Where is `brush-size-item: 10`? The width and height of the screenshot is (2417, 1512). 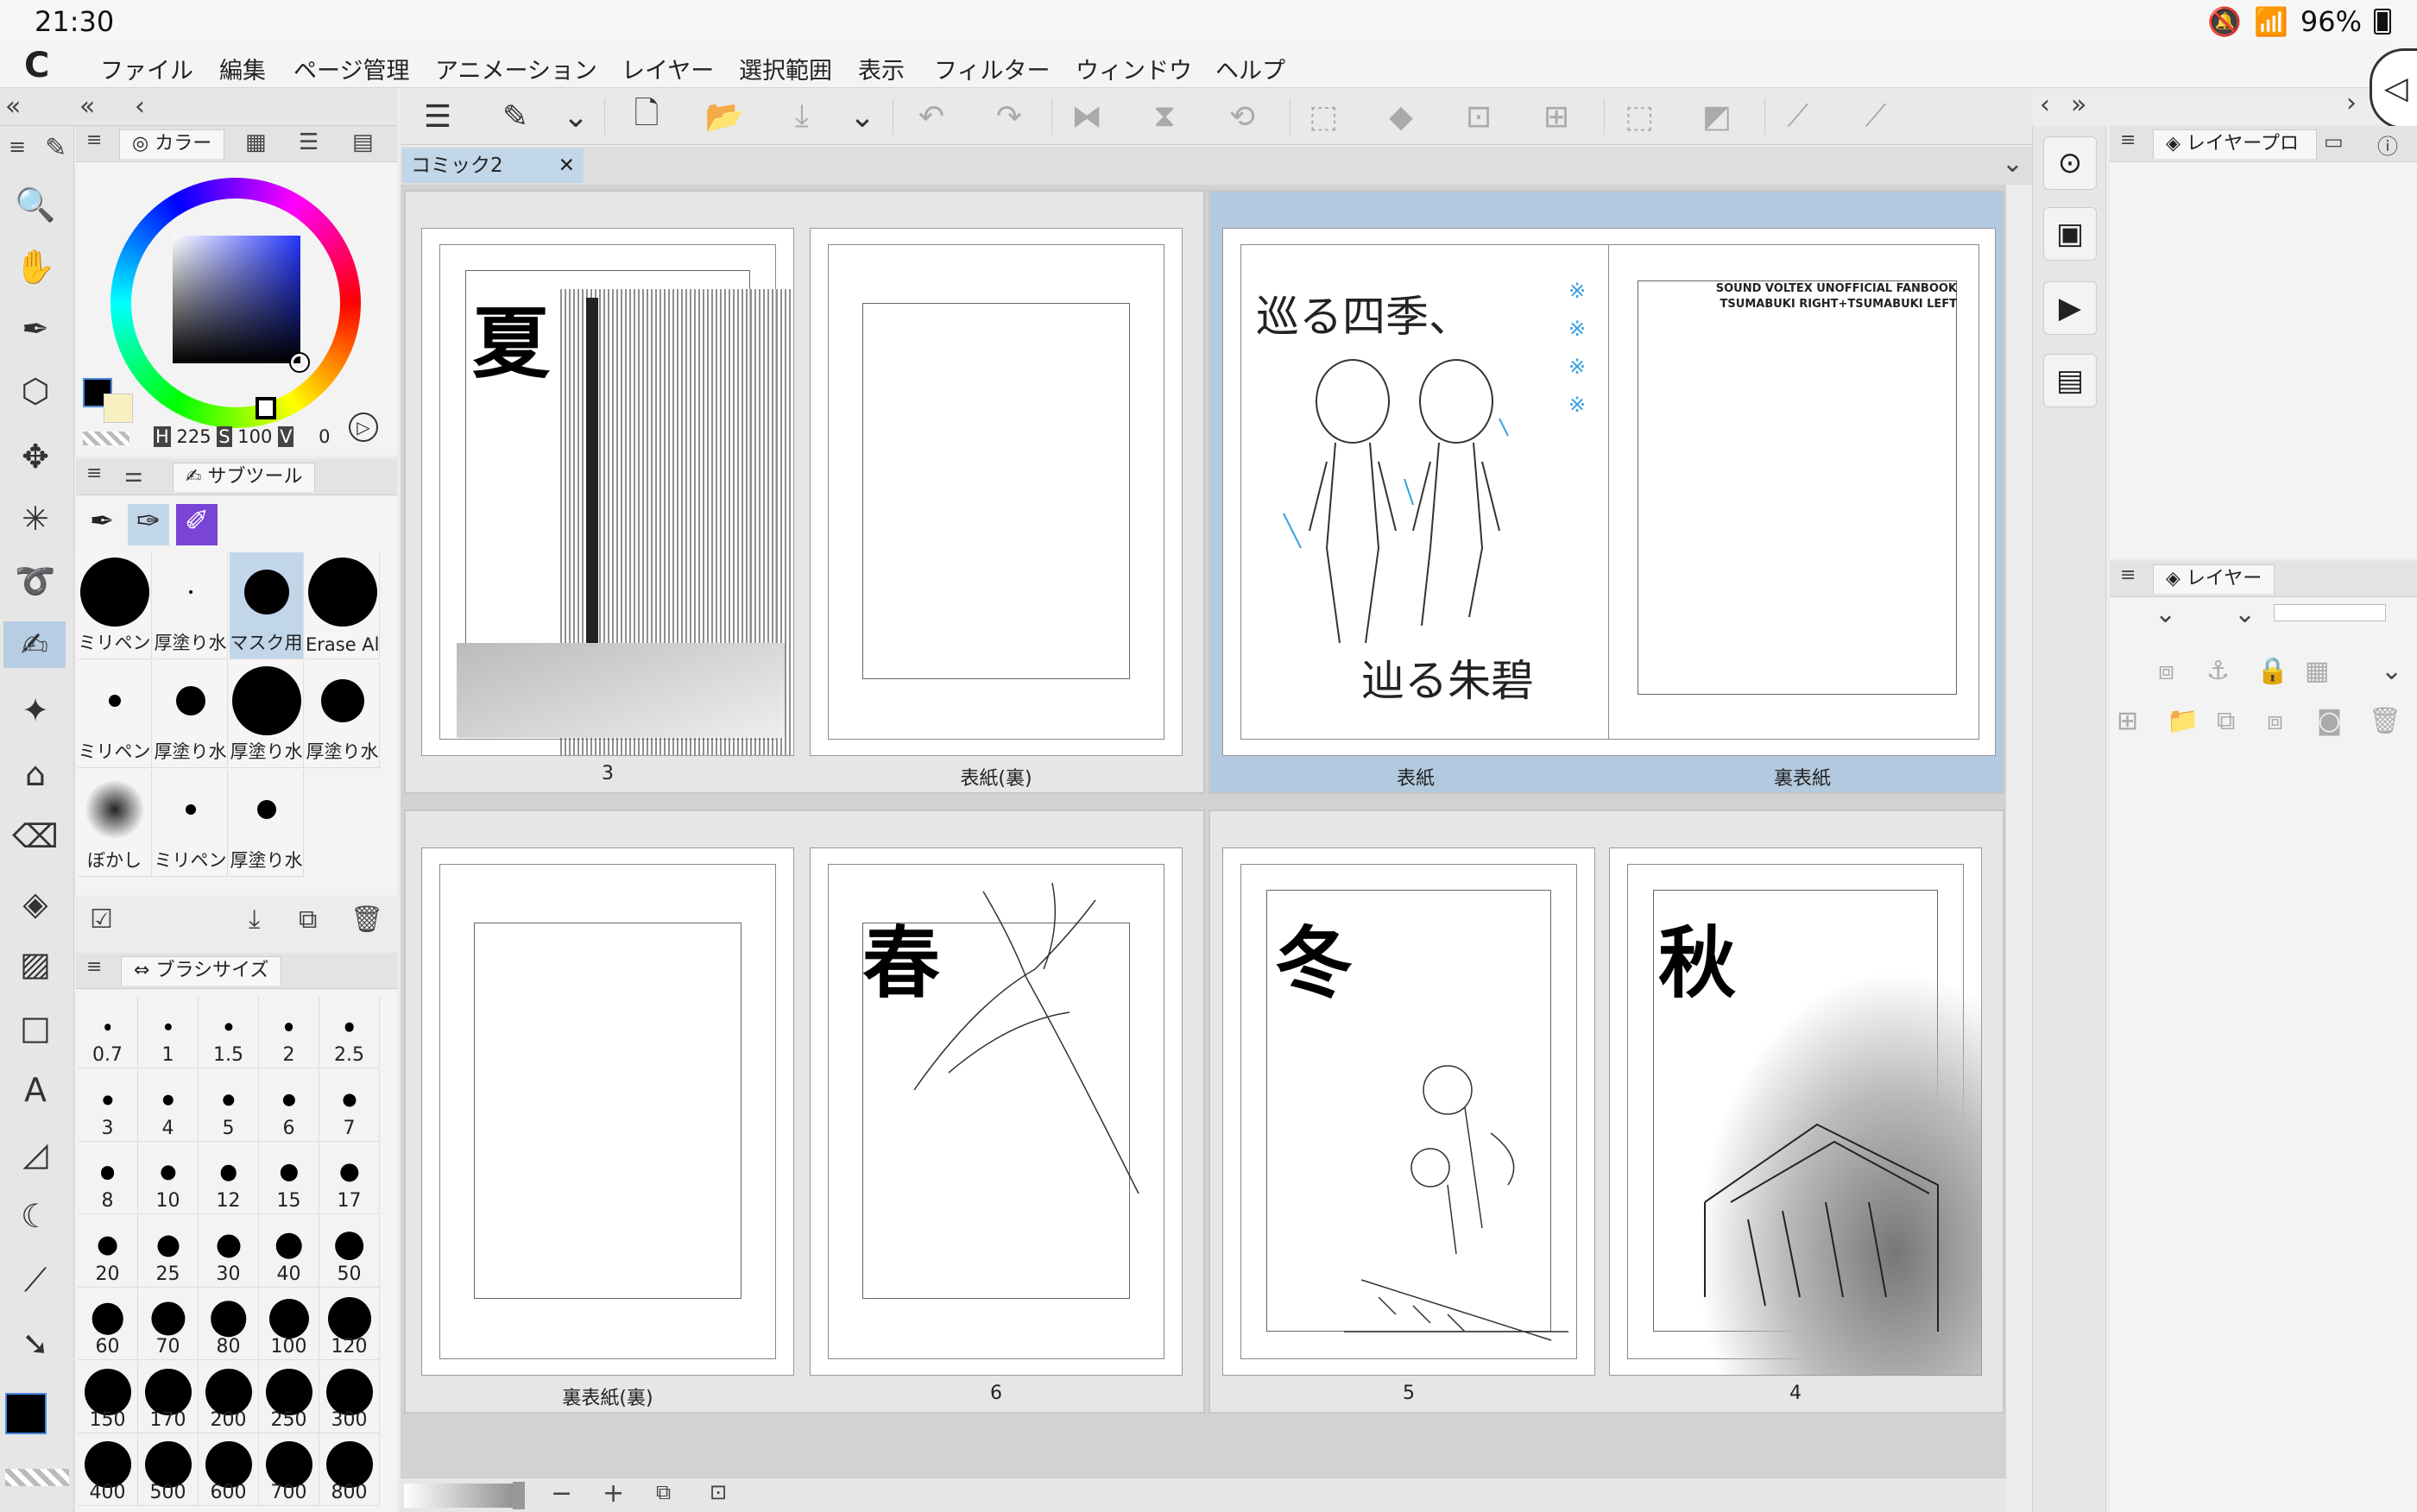
brush-size-item: 10 is located at coordinates (168, 1178).